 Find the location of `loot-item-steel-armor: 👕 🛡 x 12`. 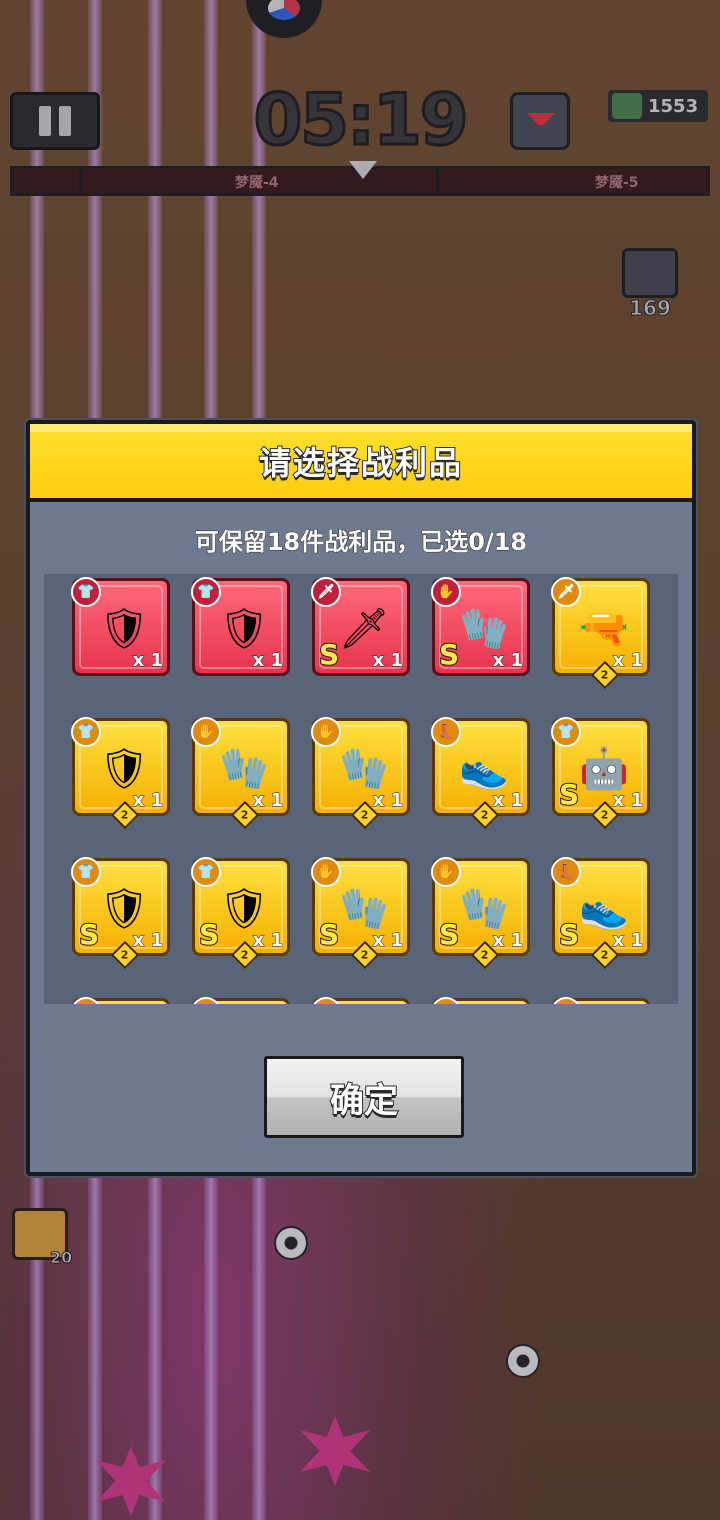

loot-item-steel-armor: 👕 🛡 x 12 is located at coordinates (120, 773).